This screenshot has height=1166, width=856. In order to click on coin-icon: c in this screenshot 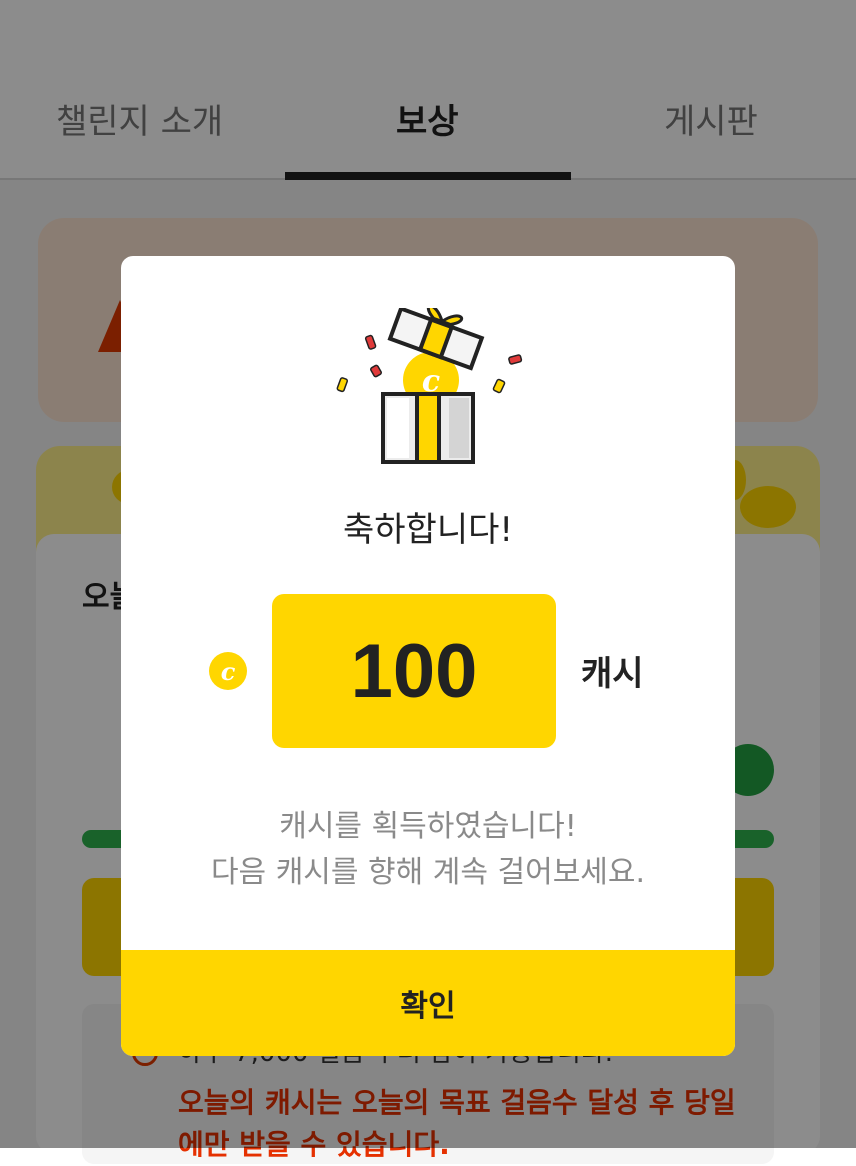, I will do `click(228, 671)`.